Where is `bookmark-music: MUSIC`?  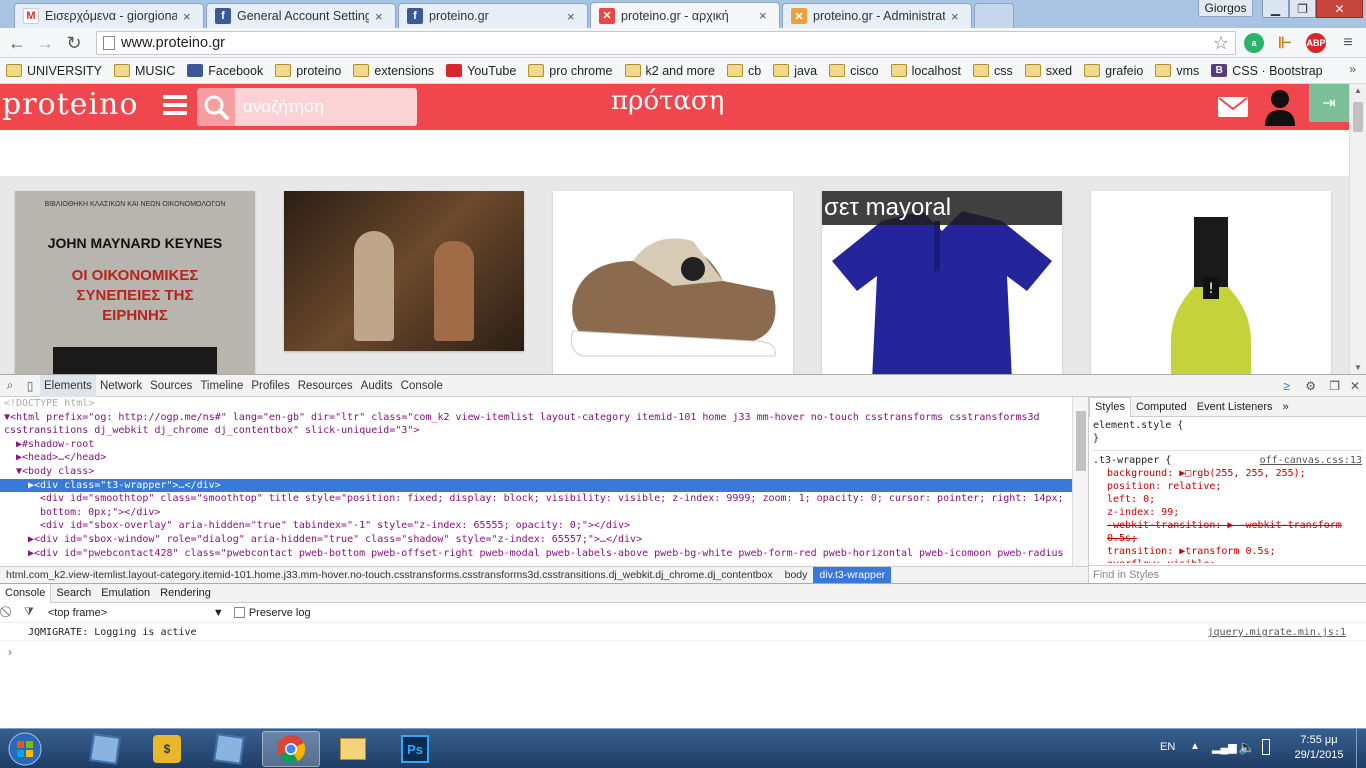 bookmark-music: MUSIC is located at coordinates (144, 71).